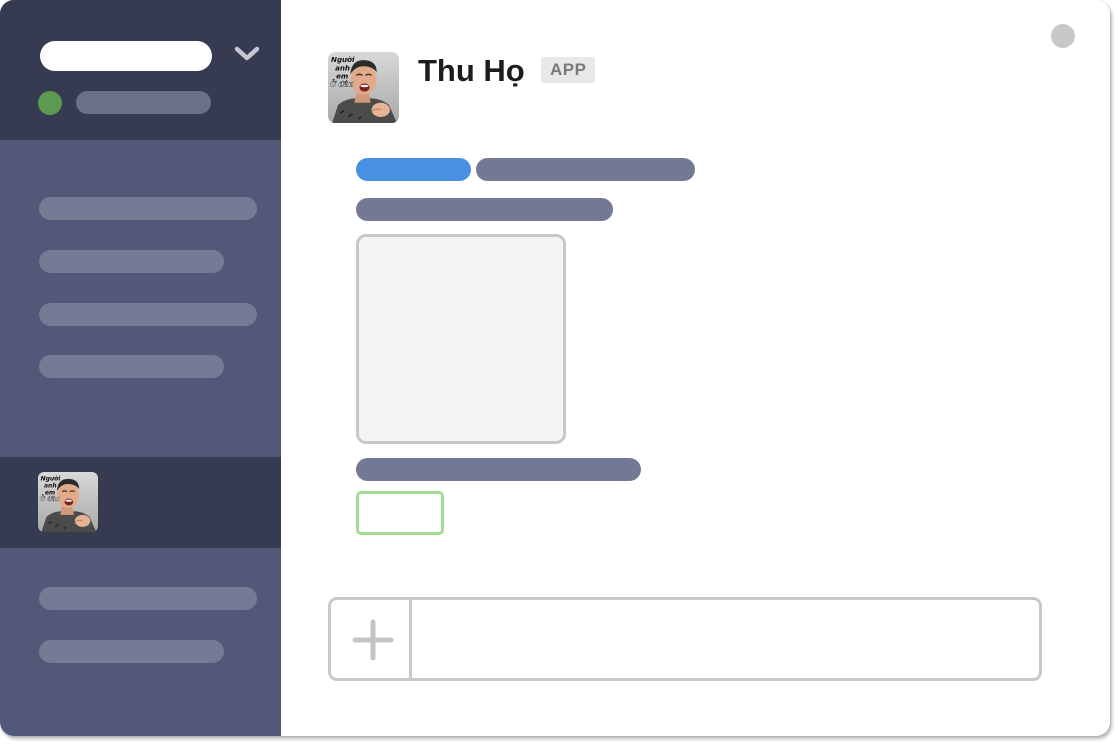  Describe the element at coordinates (471, 71) in the screenshot. I see `bot-name: Thu Họ` at that location.